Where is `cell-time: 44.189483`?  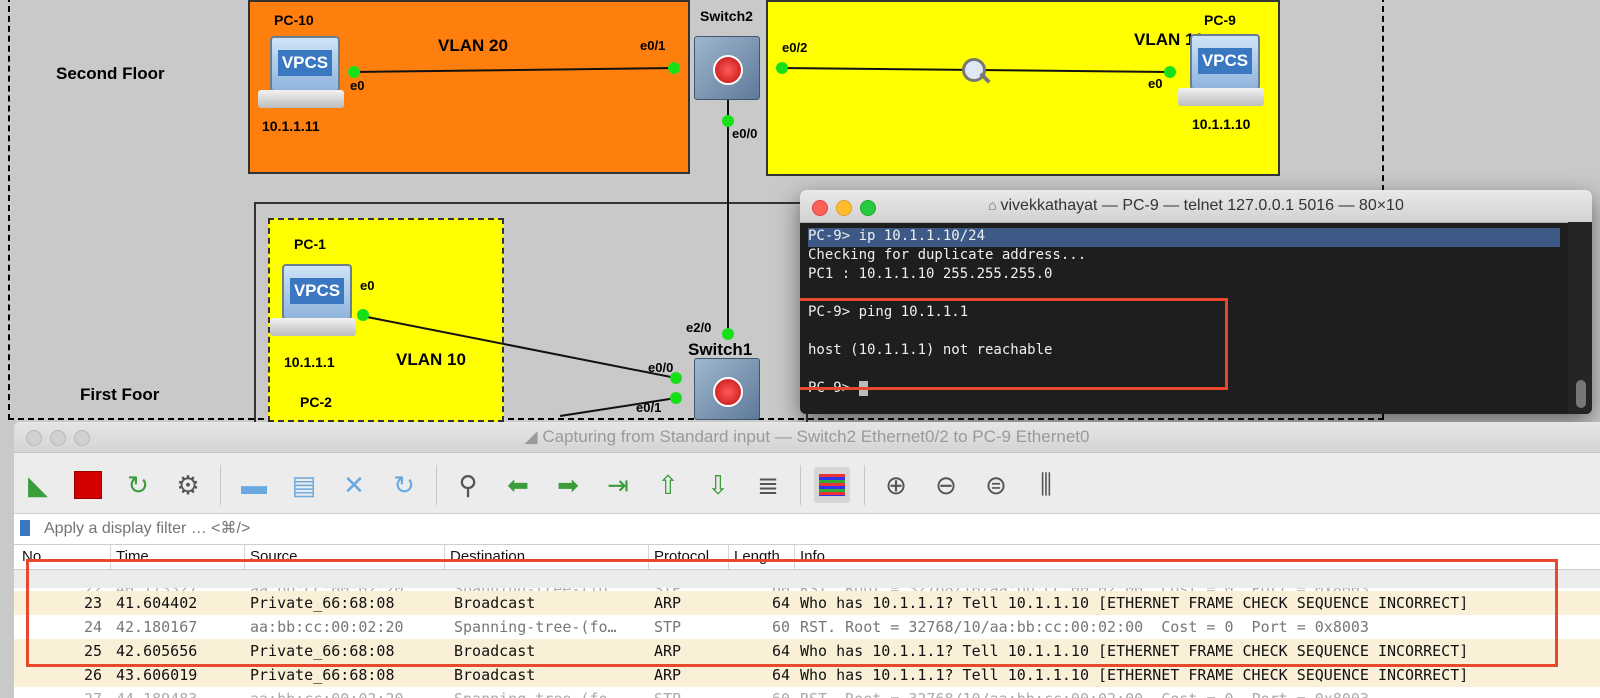 cell-time: 44.189483 is located at coordinates (156, 694).